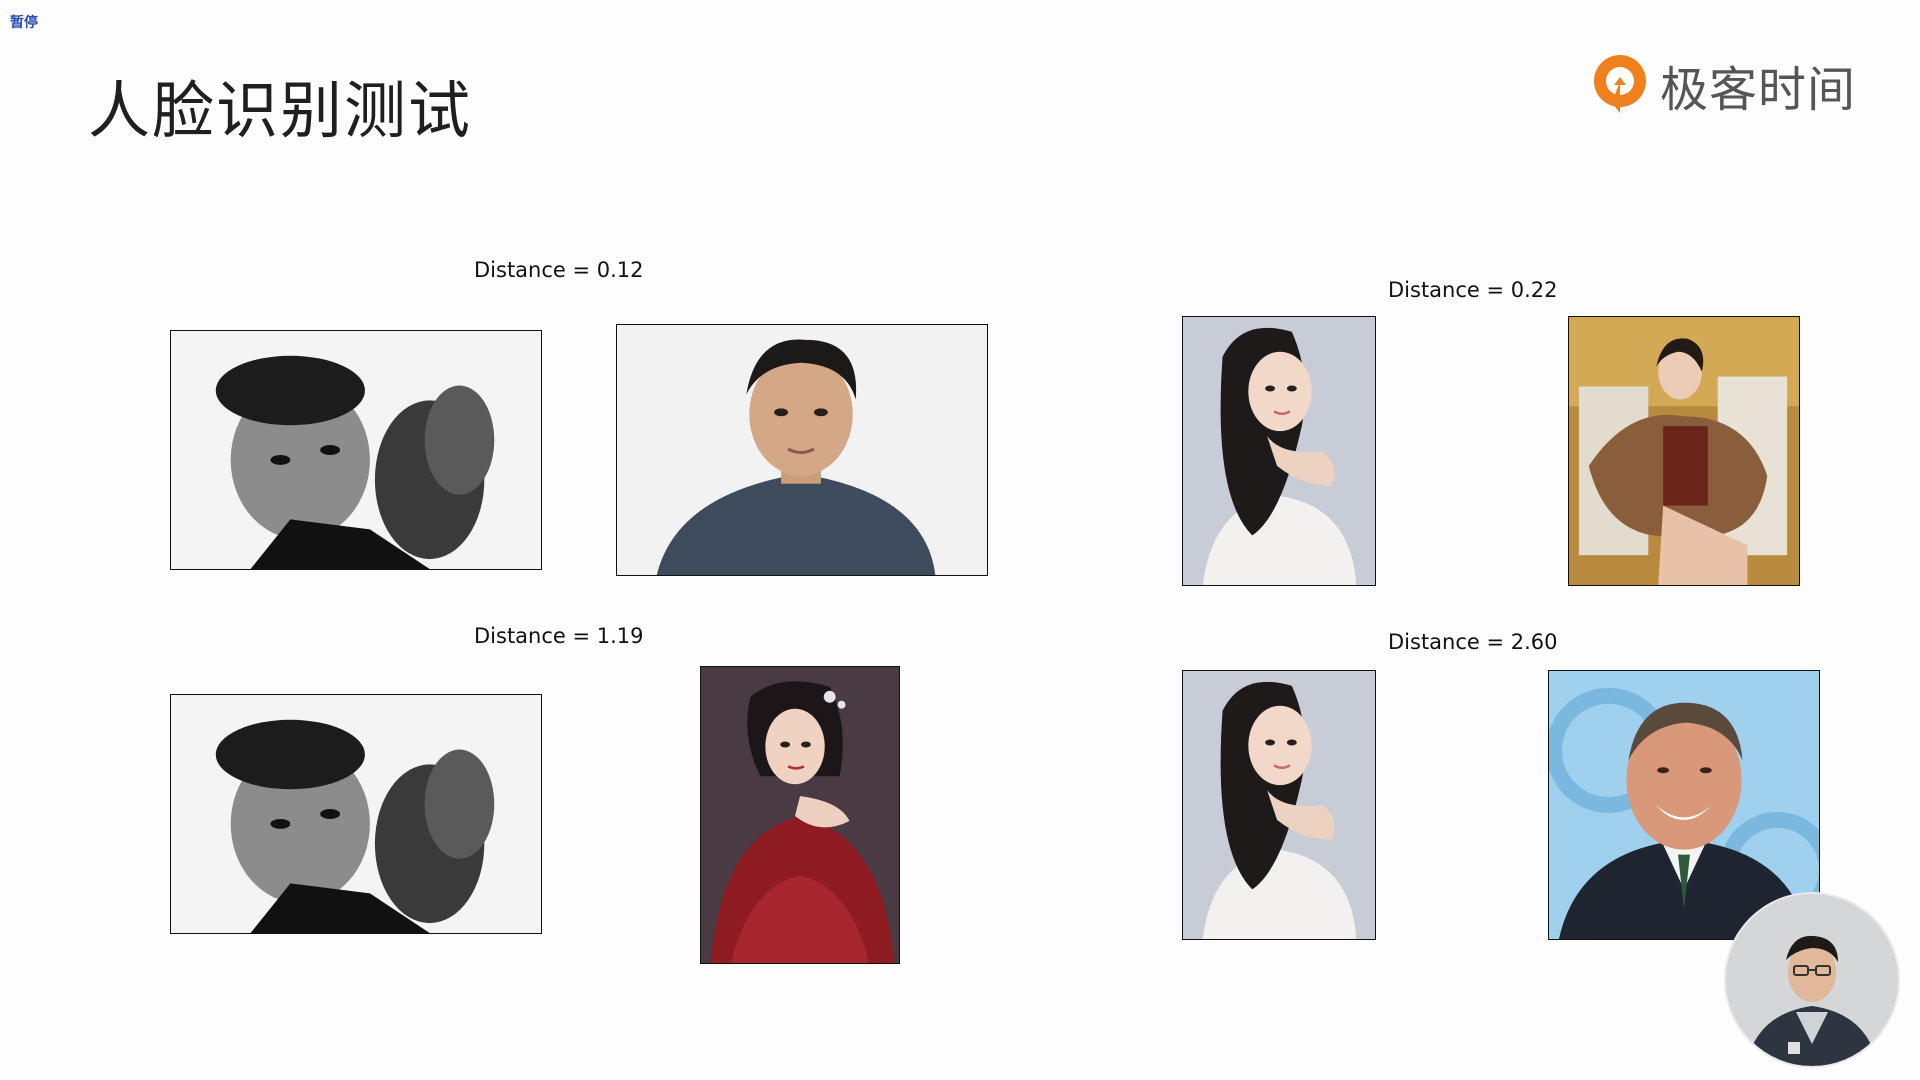  Describe the element at coordinates (280, 110) in the screenshot. I see `page-title: 人脸识别测试` at that location.